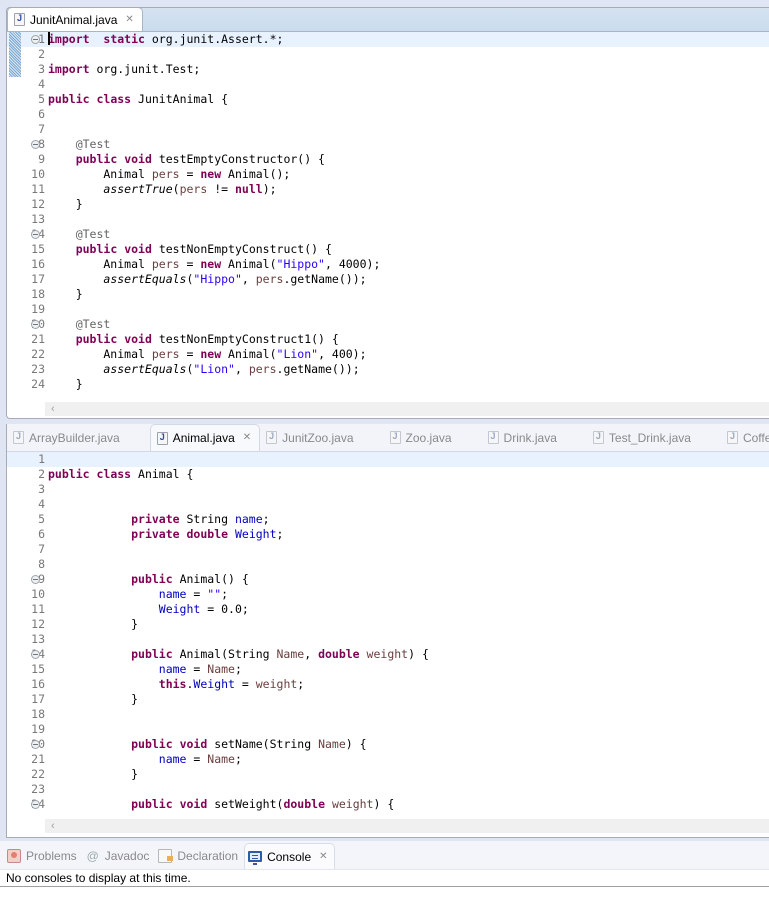 This screenshot has width=769, height=902. I want to click on code-line: 9 public Animal() {, so click(388, 579).